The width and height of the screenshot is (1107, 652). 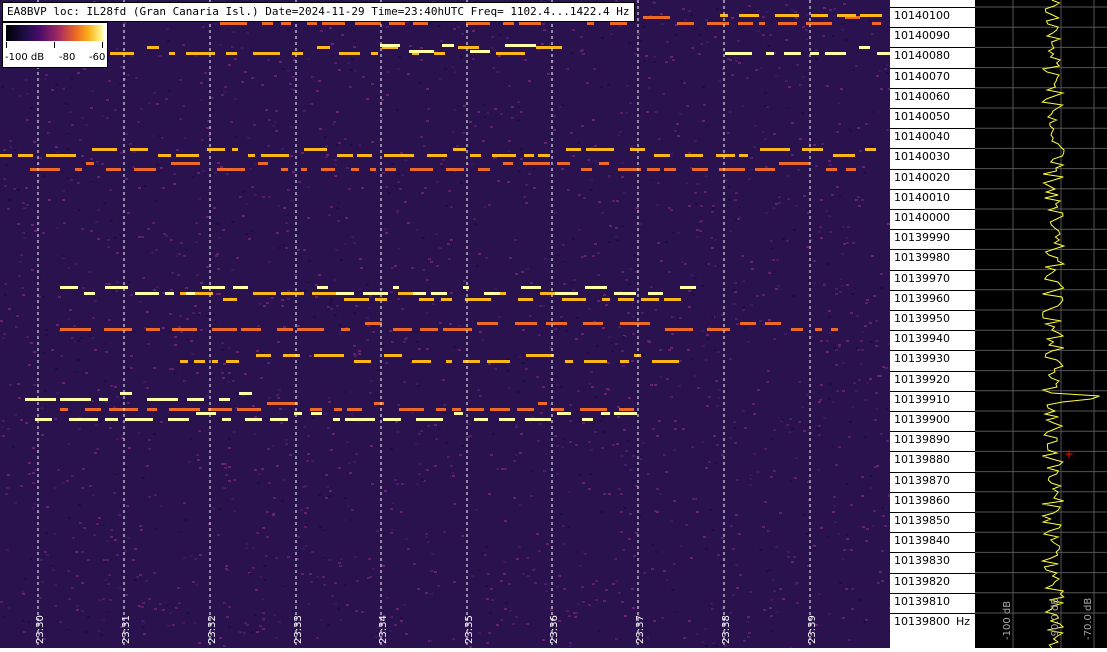 What do you see at coordinates (1007, 620) in the screenshot?
I see `db-label-min: -100 dB` at bounding box center [1007, 620].